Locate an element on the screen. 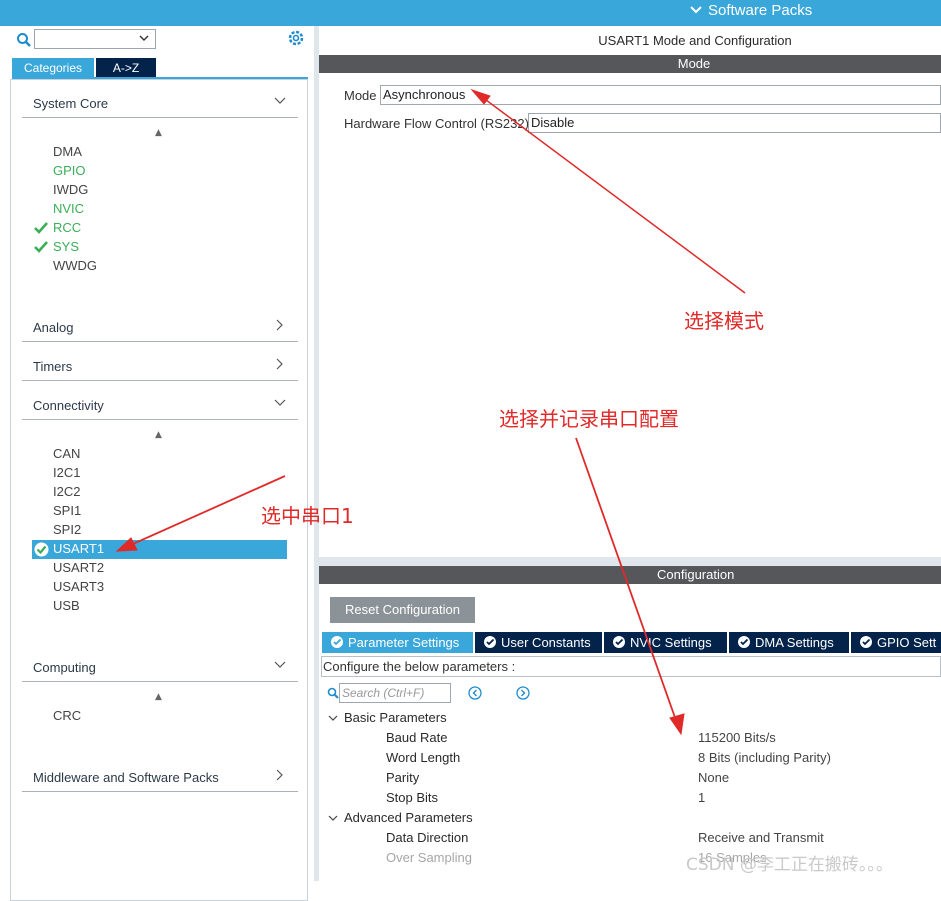 This screenshot has width=941, height=901. arrow-head is located at coordinates (677, 724).